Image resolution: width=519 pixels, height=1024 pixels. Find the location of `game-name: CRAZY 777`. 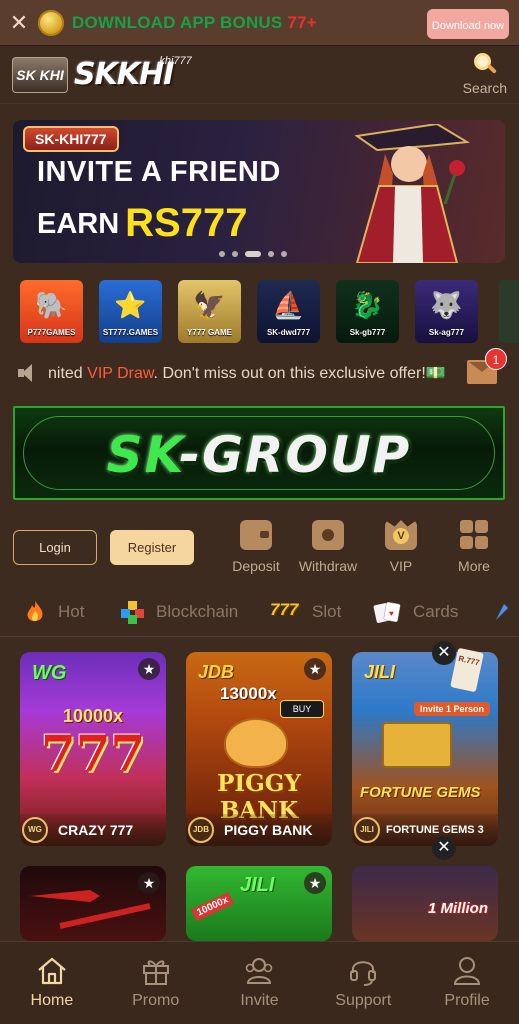

game-name: CRAZY 777 is located at coordinates (96, 830).